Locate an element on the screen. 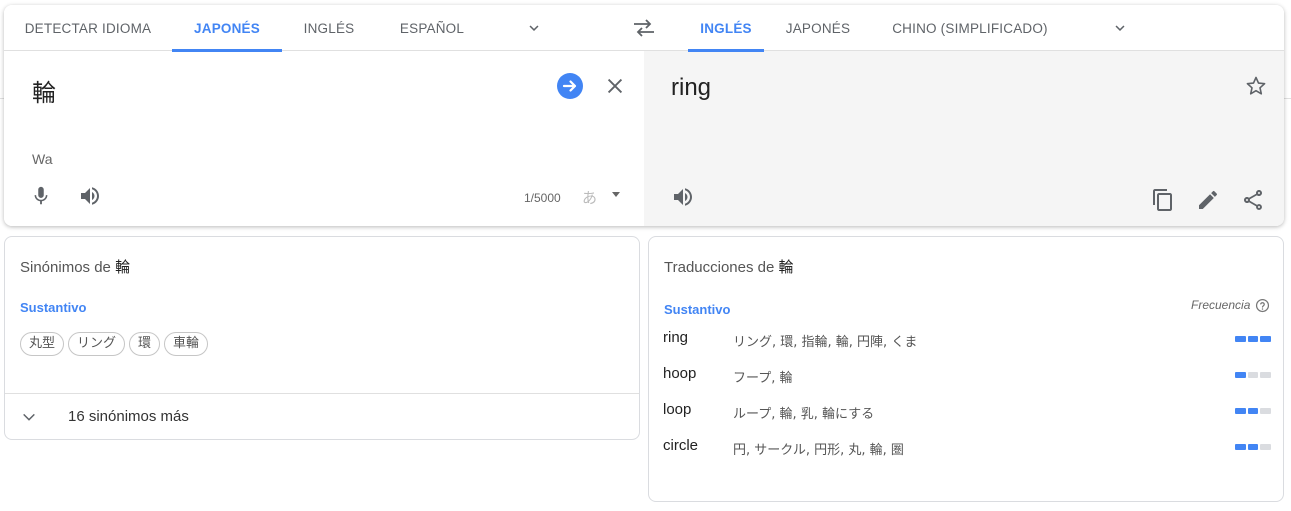  translation-row: ring リング, 環, 指輪, 輪, 円陣, くま is located at coordinates (968, 344).